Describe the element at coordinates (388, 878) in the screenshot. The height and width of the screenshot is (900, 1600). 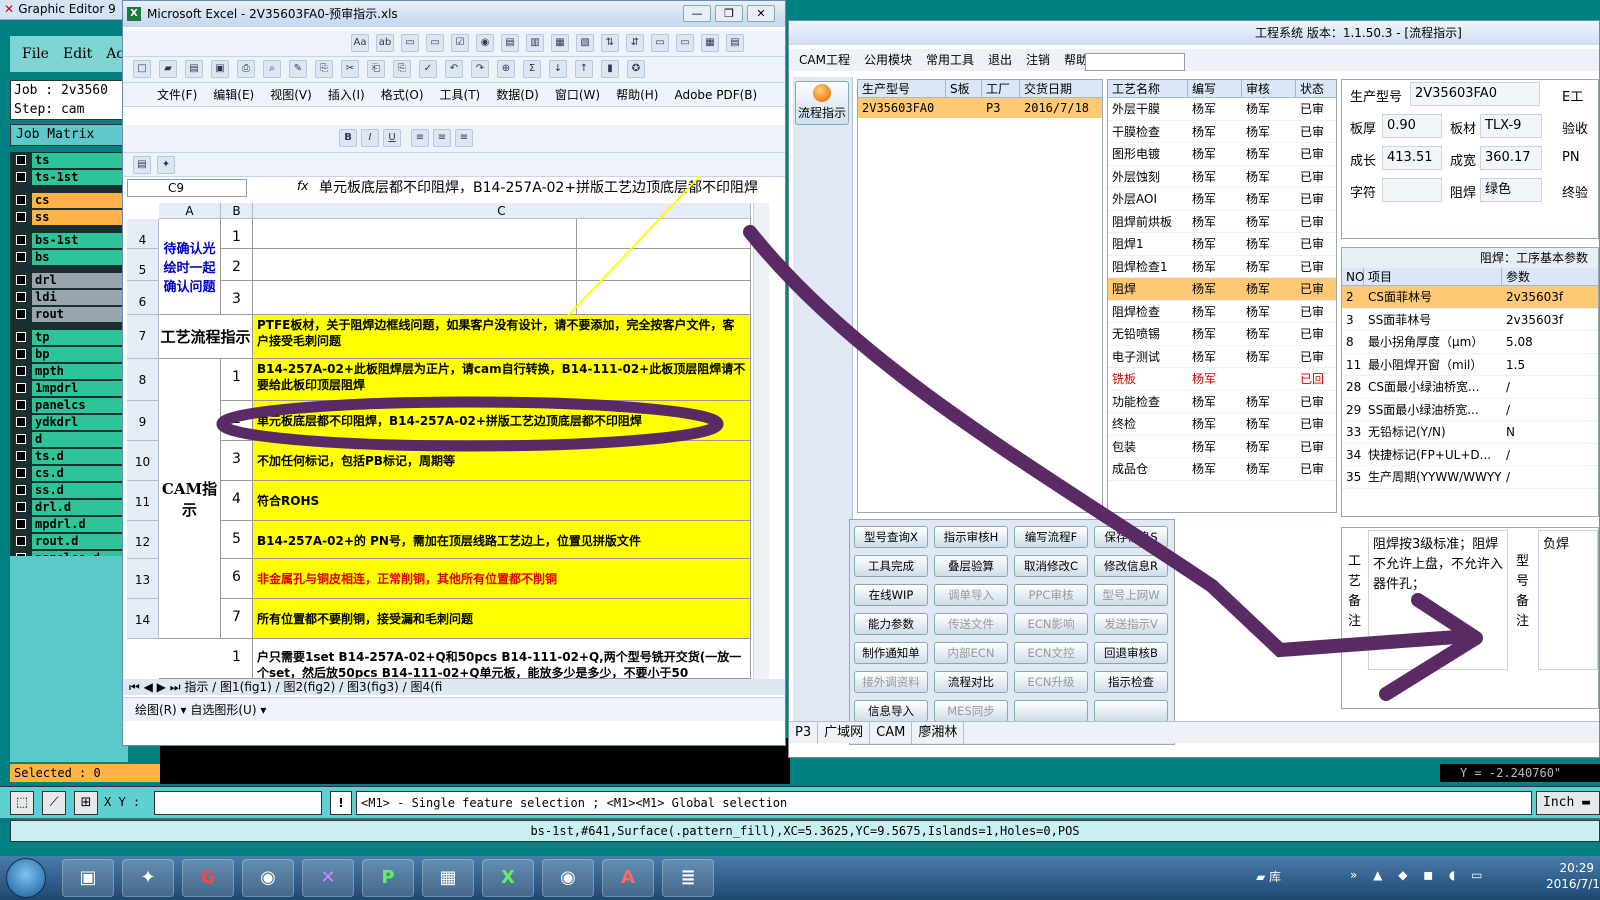
I see `taskbar-p-icon: P` at that location.